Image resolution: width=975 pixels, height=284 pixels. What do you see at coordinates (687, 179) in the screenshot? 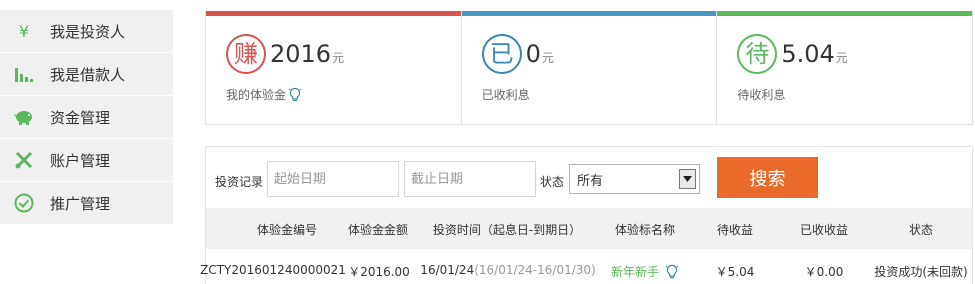
I see `dropdown-arrow-icon` at bounding box center [687, 179].